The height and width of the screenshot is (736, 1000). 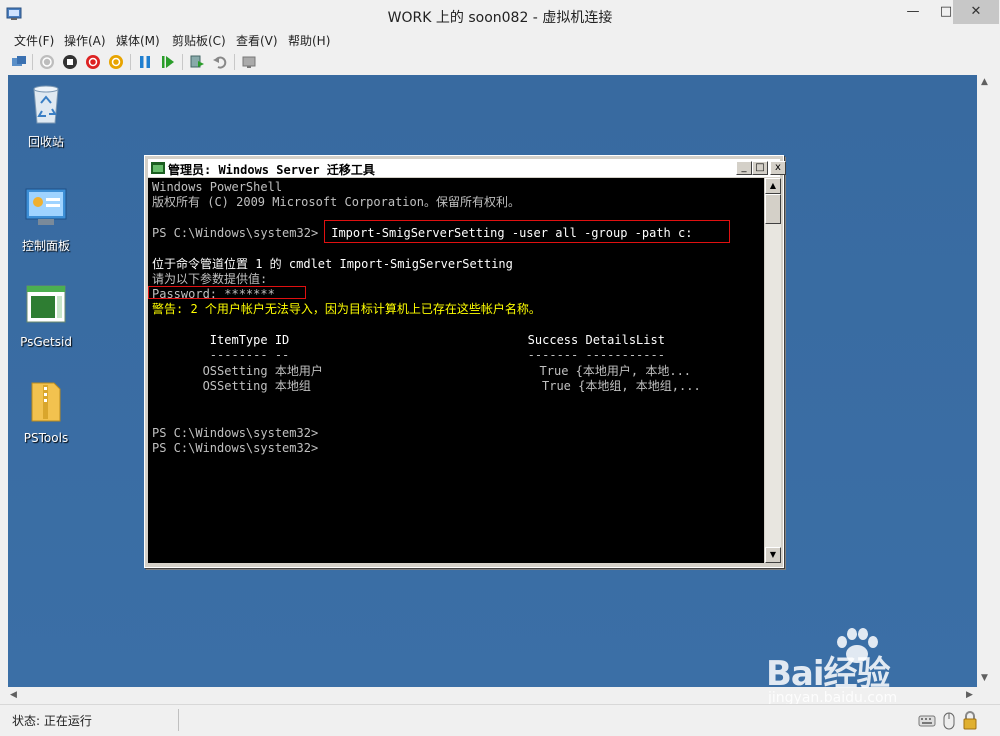 I want to click on console-close-button: x, so click(x=778, y=168).